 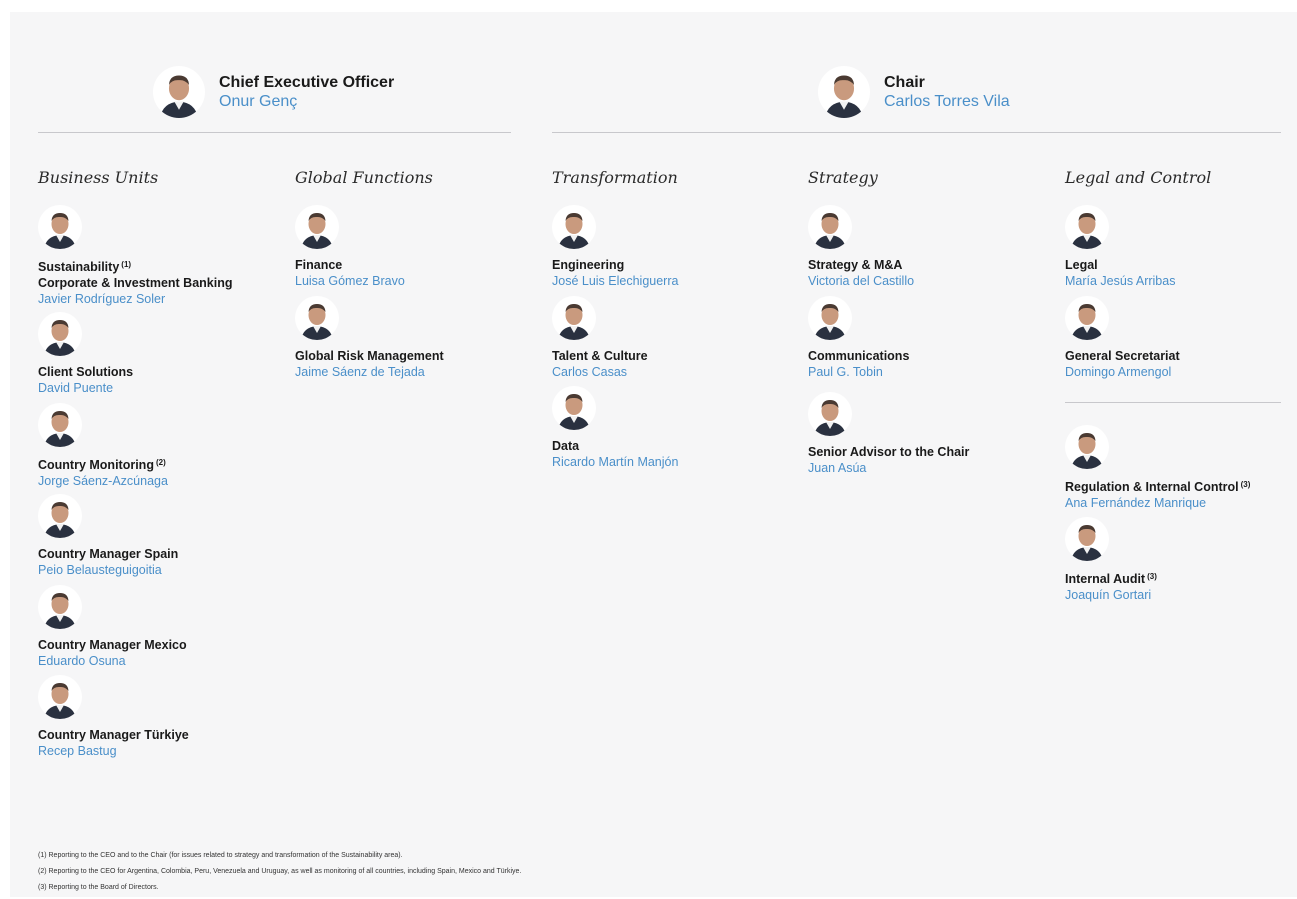 I want to click on person-role: Country Manager Spain, so click(x=108, y=554).